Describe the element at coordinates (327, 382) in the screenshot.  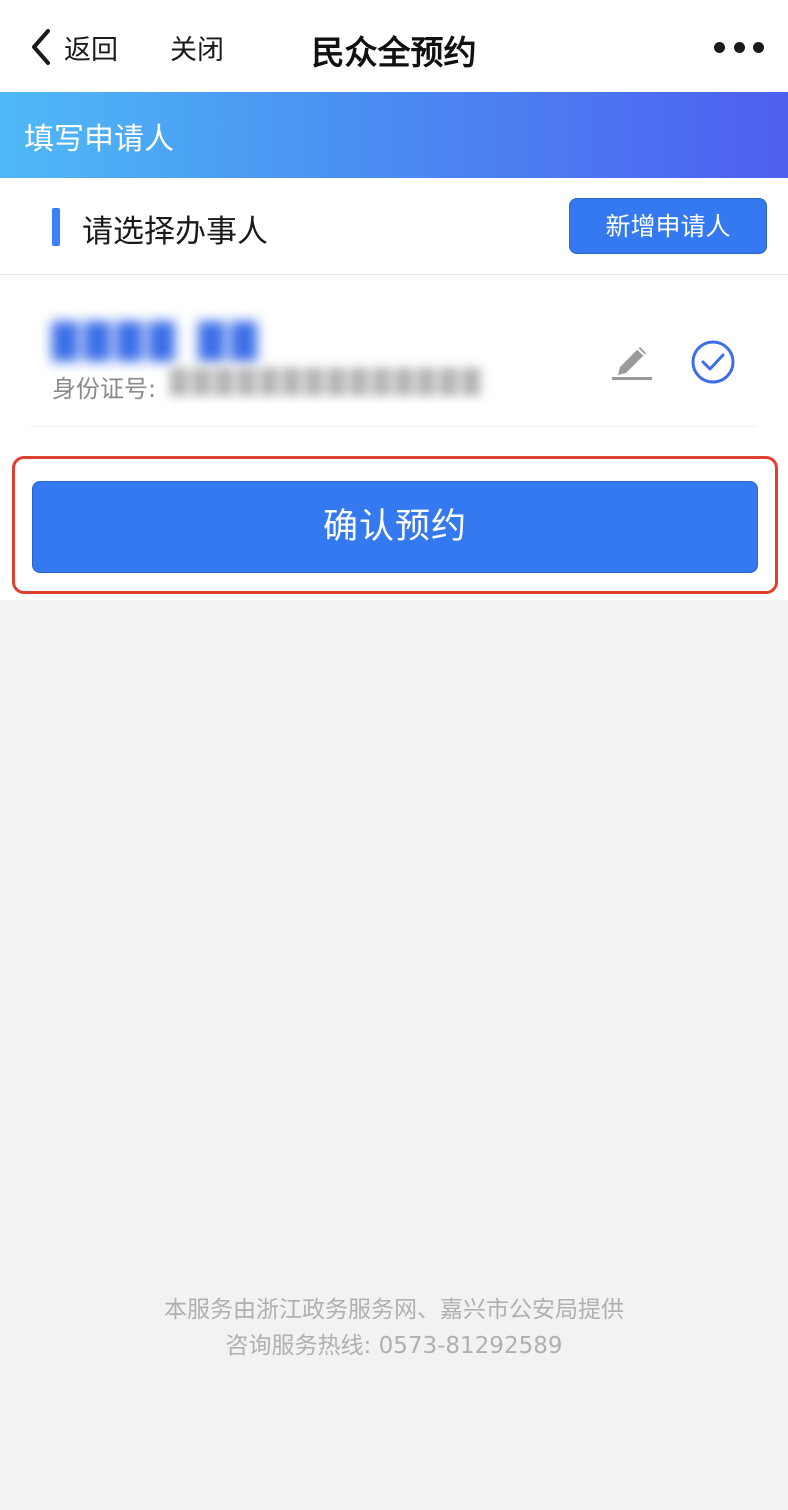
I see `id-number-value: ██████████████` at that location.